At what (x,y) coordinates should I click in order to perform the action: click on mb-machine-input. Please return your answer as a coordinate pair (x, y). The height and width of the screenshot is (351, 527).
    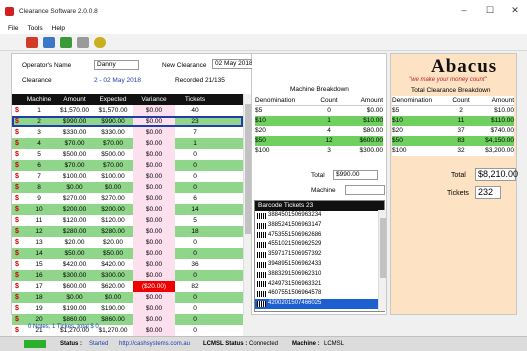
    Looking at the image, I should click on (365, 190).